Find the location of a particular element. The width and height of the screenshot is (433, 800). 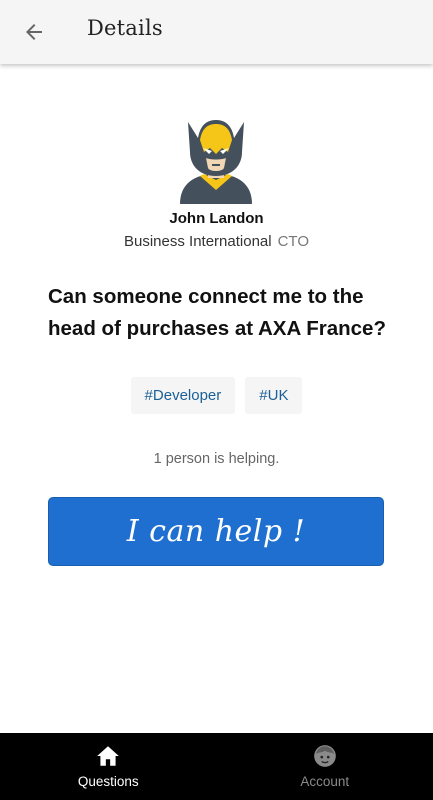

user-role: CTO is located at coordinates (293, 241).